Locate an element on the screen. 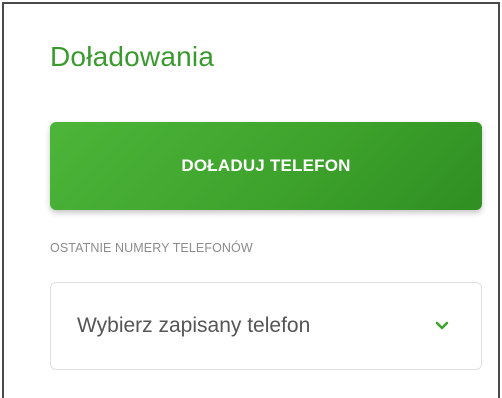 This screenshot has width=502, height=398. recent-numbers-label: OSTATNIE NUMERY TELEFONÓW is located at coordinates (151, 248).